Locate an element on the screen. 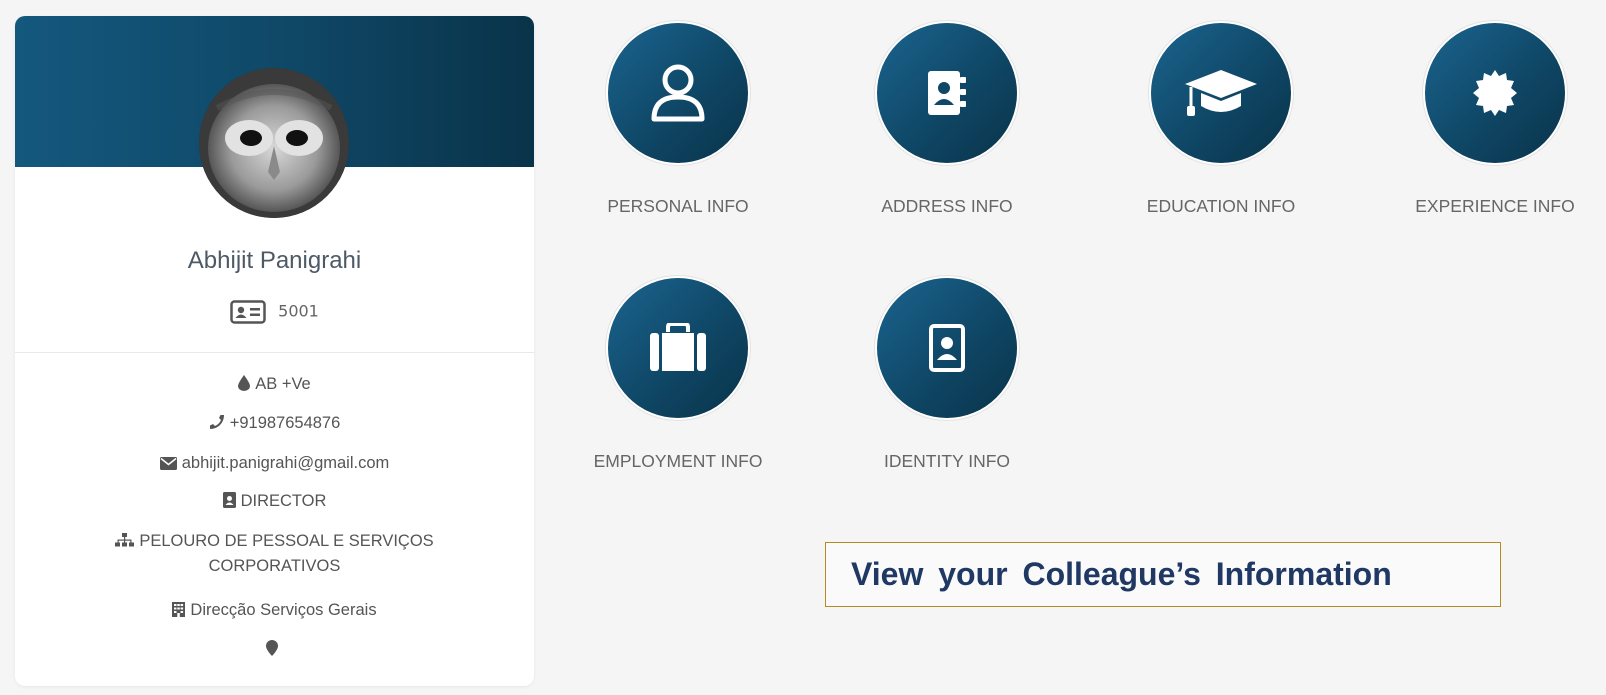 The image size is (1606, 695). employee-id: 5001 is located at coordinates (274, 312).